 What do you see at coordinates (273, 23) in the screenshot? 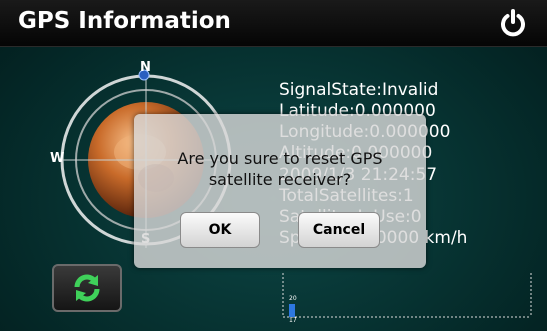
I see `title-bar: GPS Information` at bounding box center [273, 23].